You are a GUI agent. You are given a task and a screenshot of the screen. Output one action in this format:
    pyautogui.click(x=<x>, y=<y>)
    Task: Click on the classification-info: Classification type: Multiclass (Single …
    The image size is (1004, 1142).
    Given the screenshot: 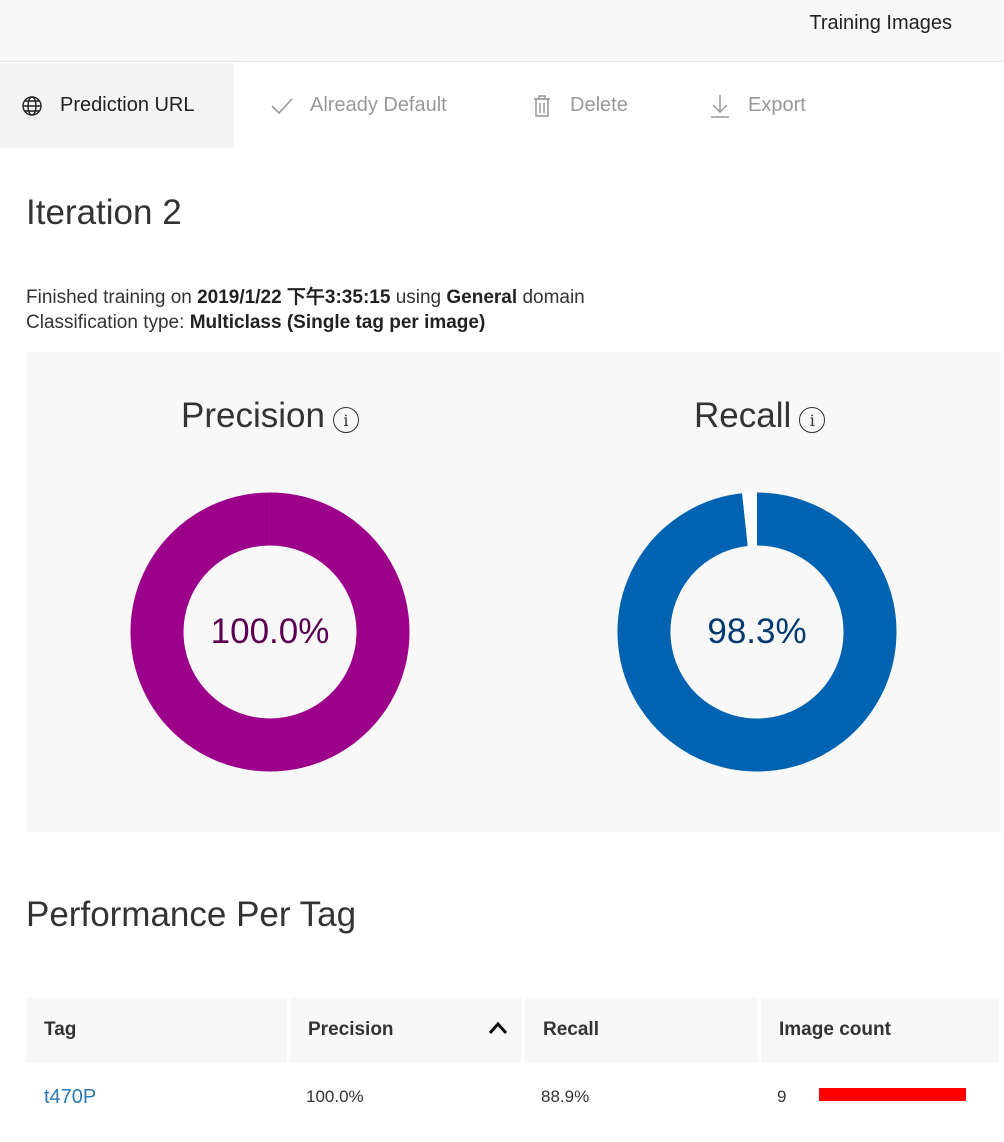 What is the action you would take?
    pyautogui.click(x=255, y=323)
    